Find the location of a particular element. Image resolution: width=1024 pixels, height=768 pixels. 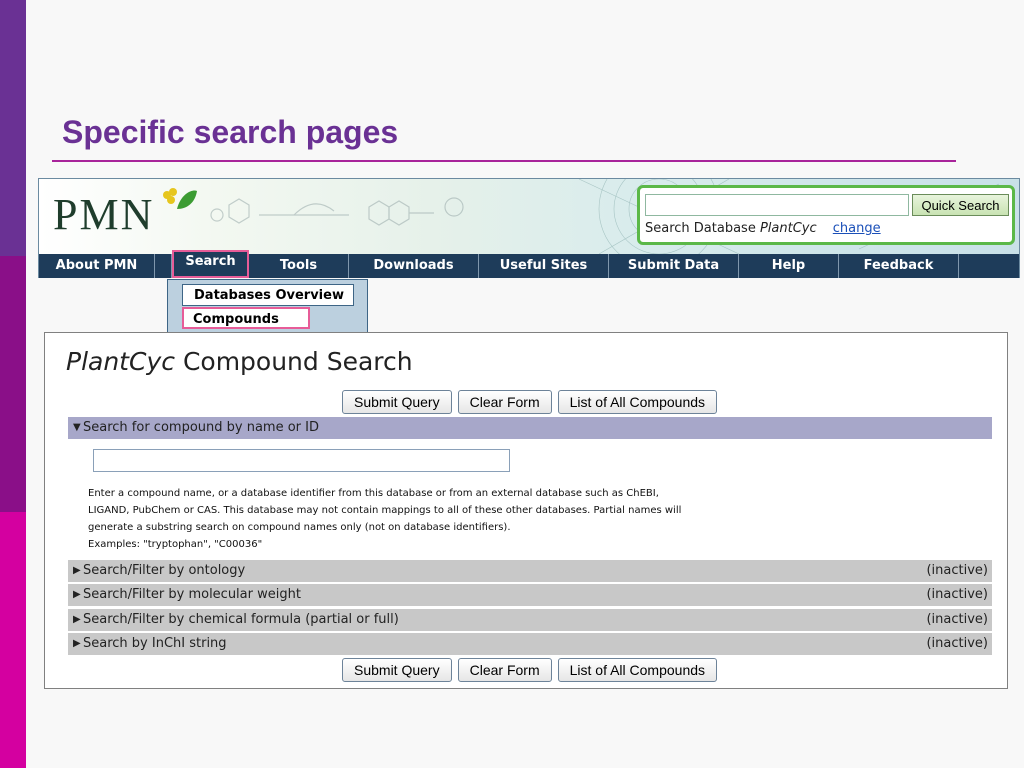

nav-useful-sites: Useful Sites is located at coordinates (544, 266).